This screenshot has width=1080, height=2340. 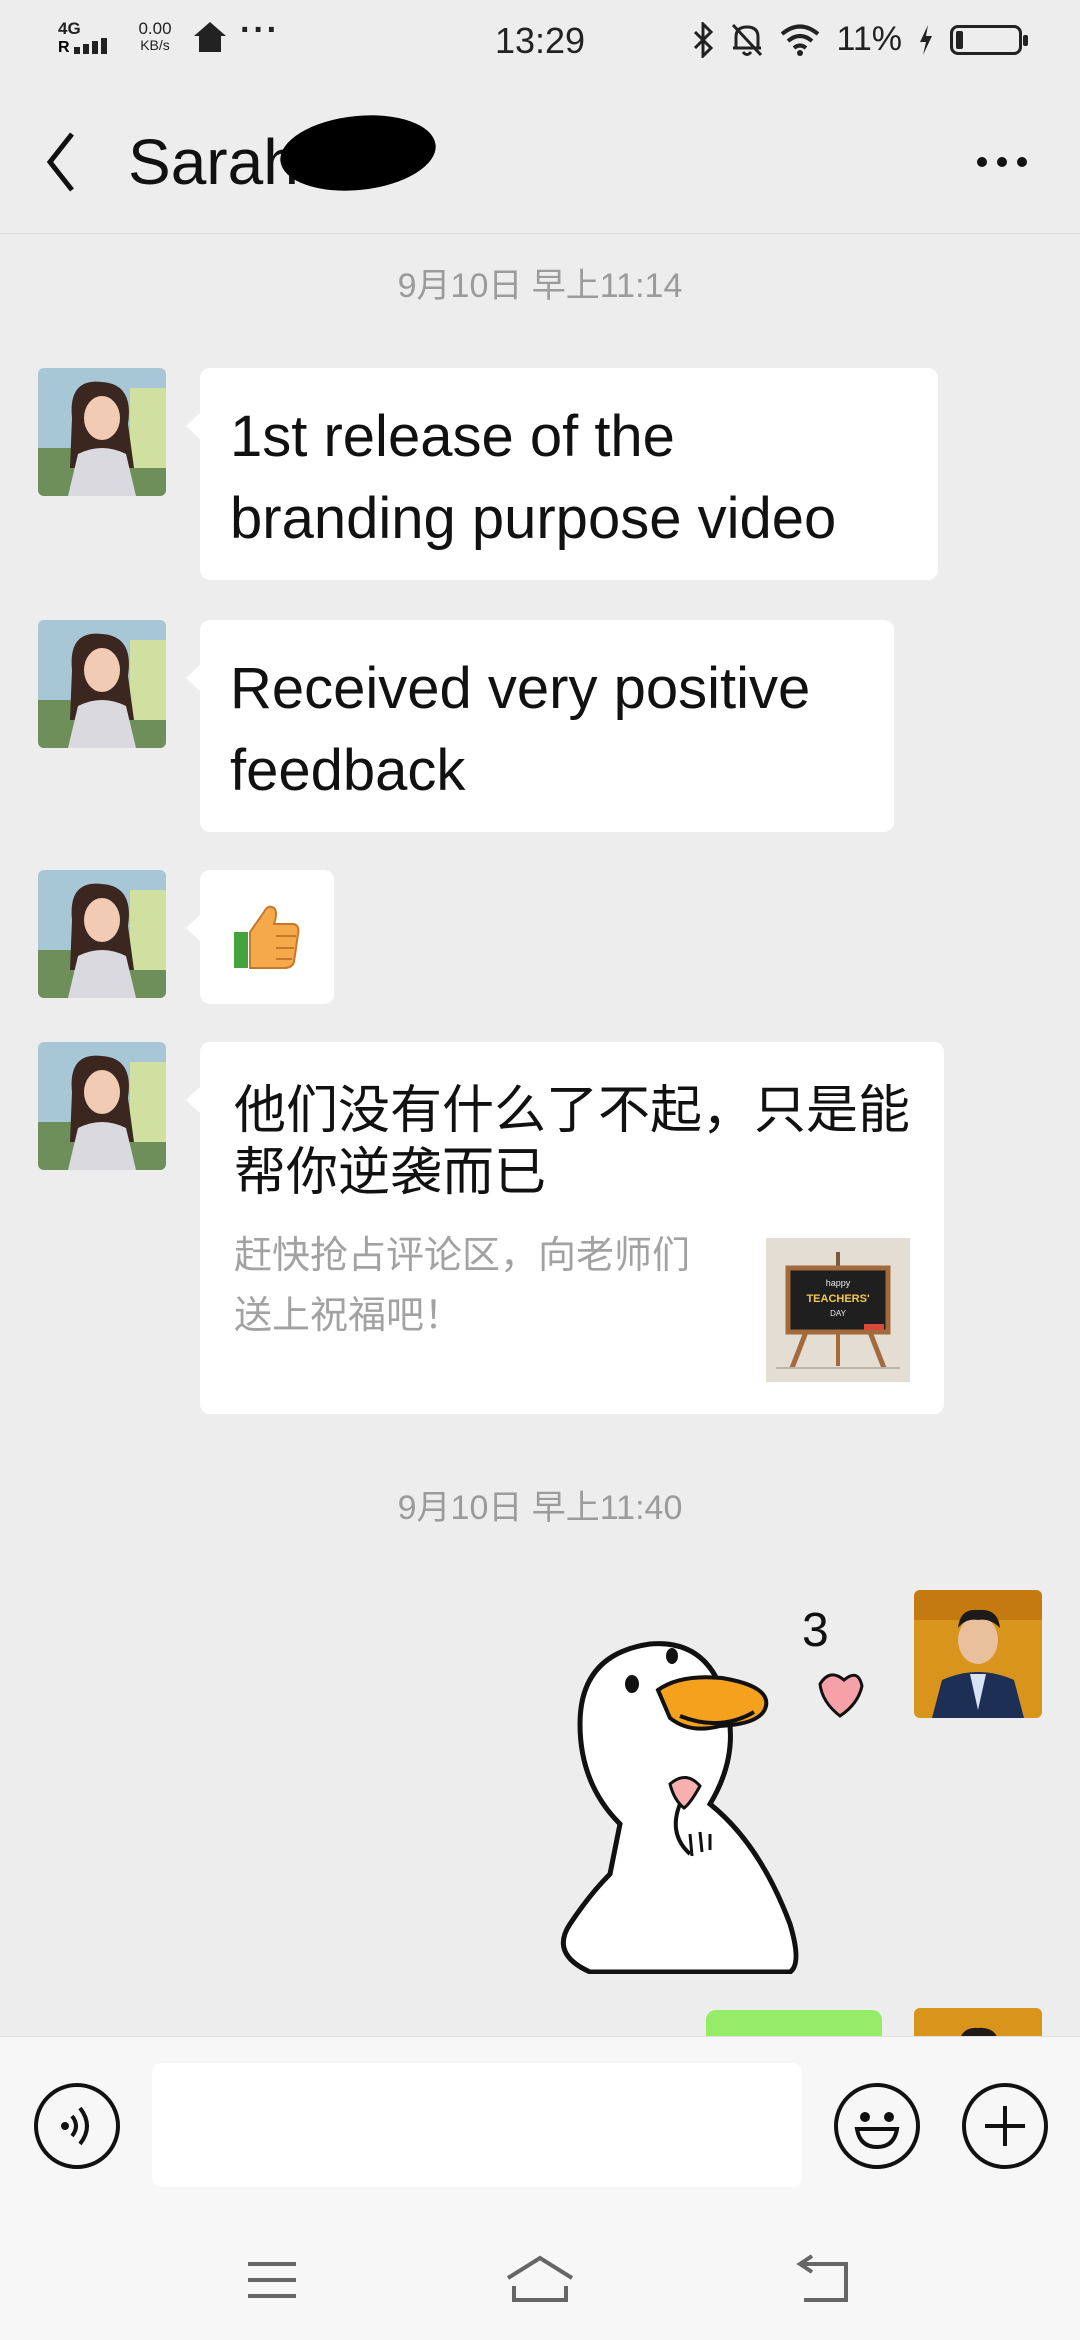 I want to click on back-button, so click(x=63, y=162).